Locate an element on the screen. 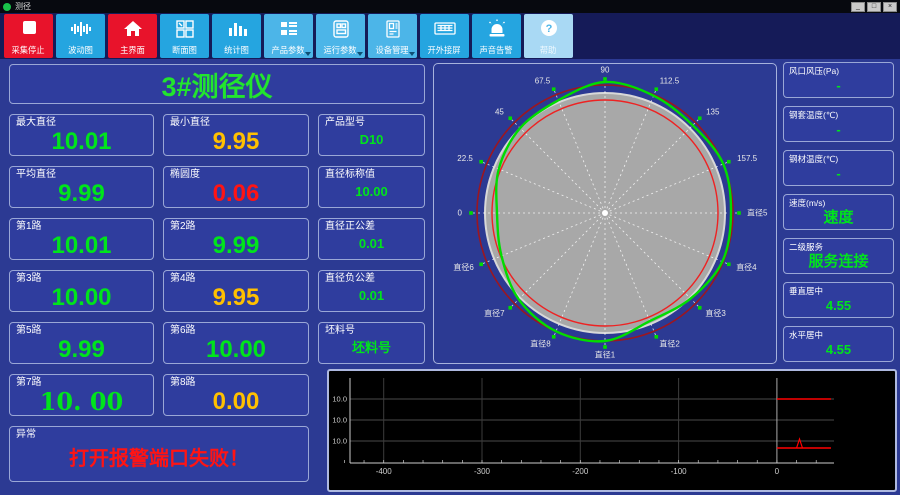  toolbar-button-product-params: 产品参数 is located at coordinates (288, 36).